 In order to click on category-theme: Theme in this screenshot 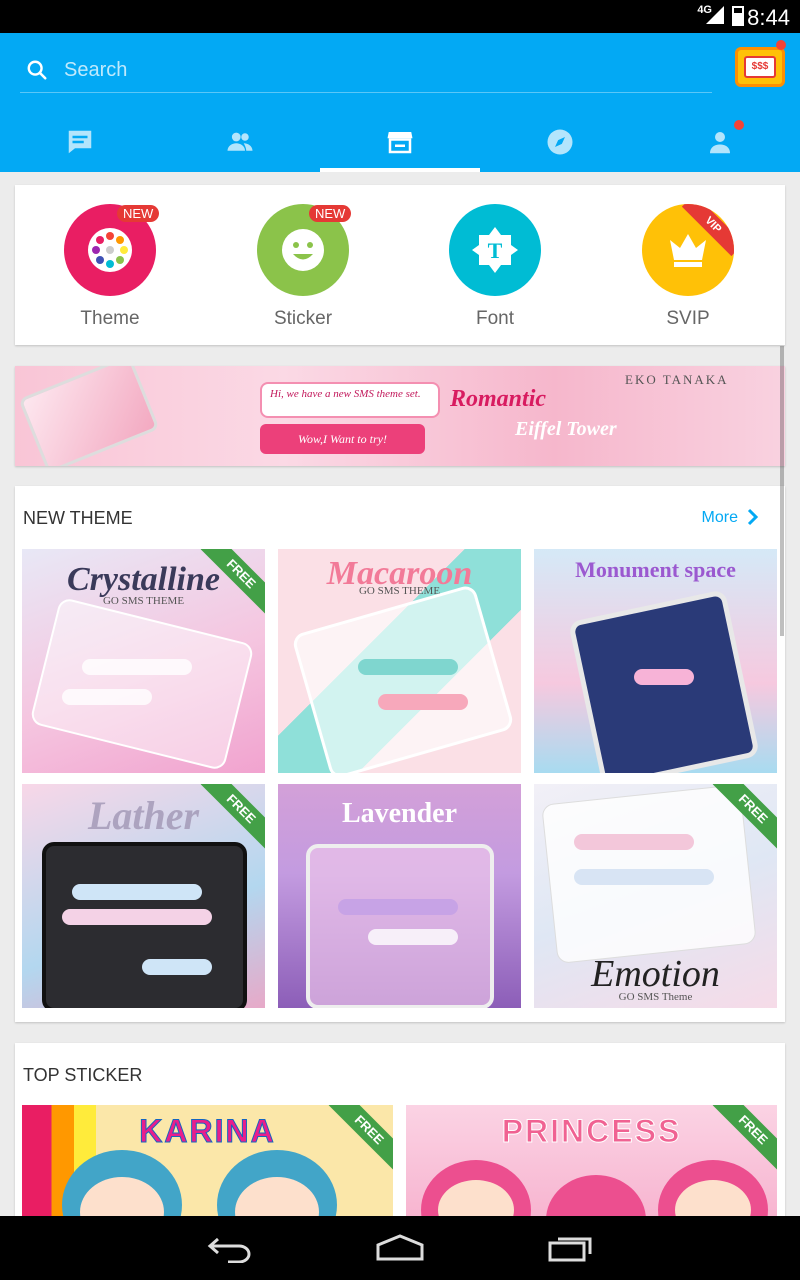, I will do `click(110, 267)`.